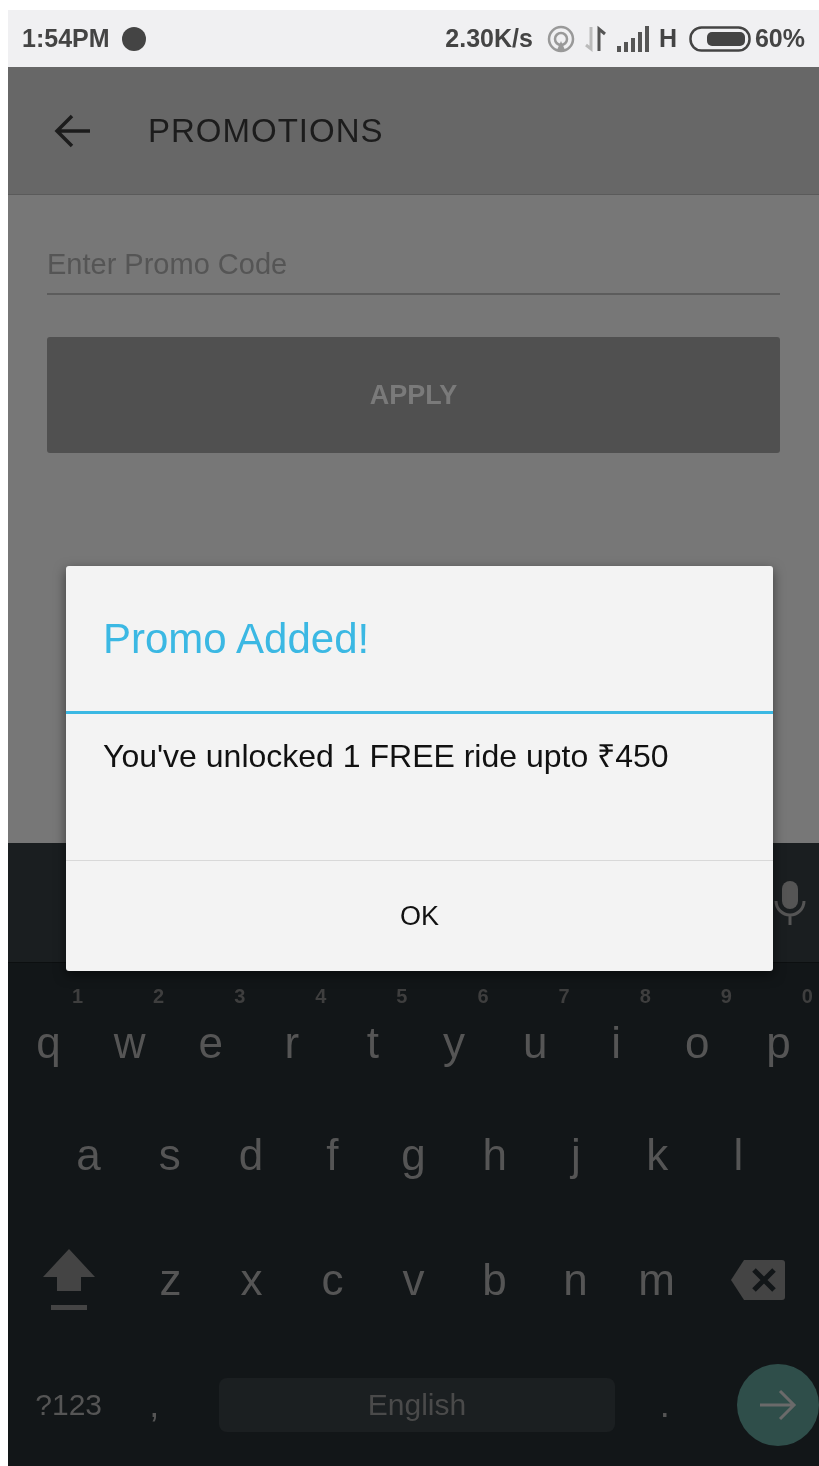 The height and width of the screenshot is (1466, 819). Describe the element at coordinates (790, 902) in the screenshot. I see `microphone-icon` at that location.